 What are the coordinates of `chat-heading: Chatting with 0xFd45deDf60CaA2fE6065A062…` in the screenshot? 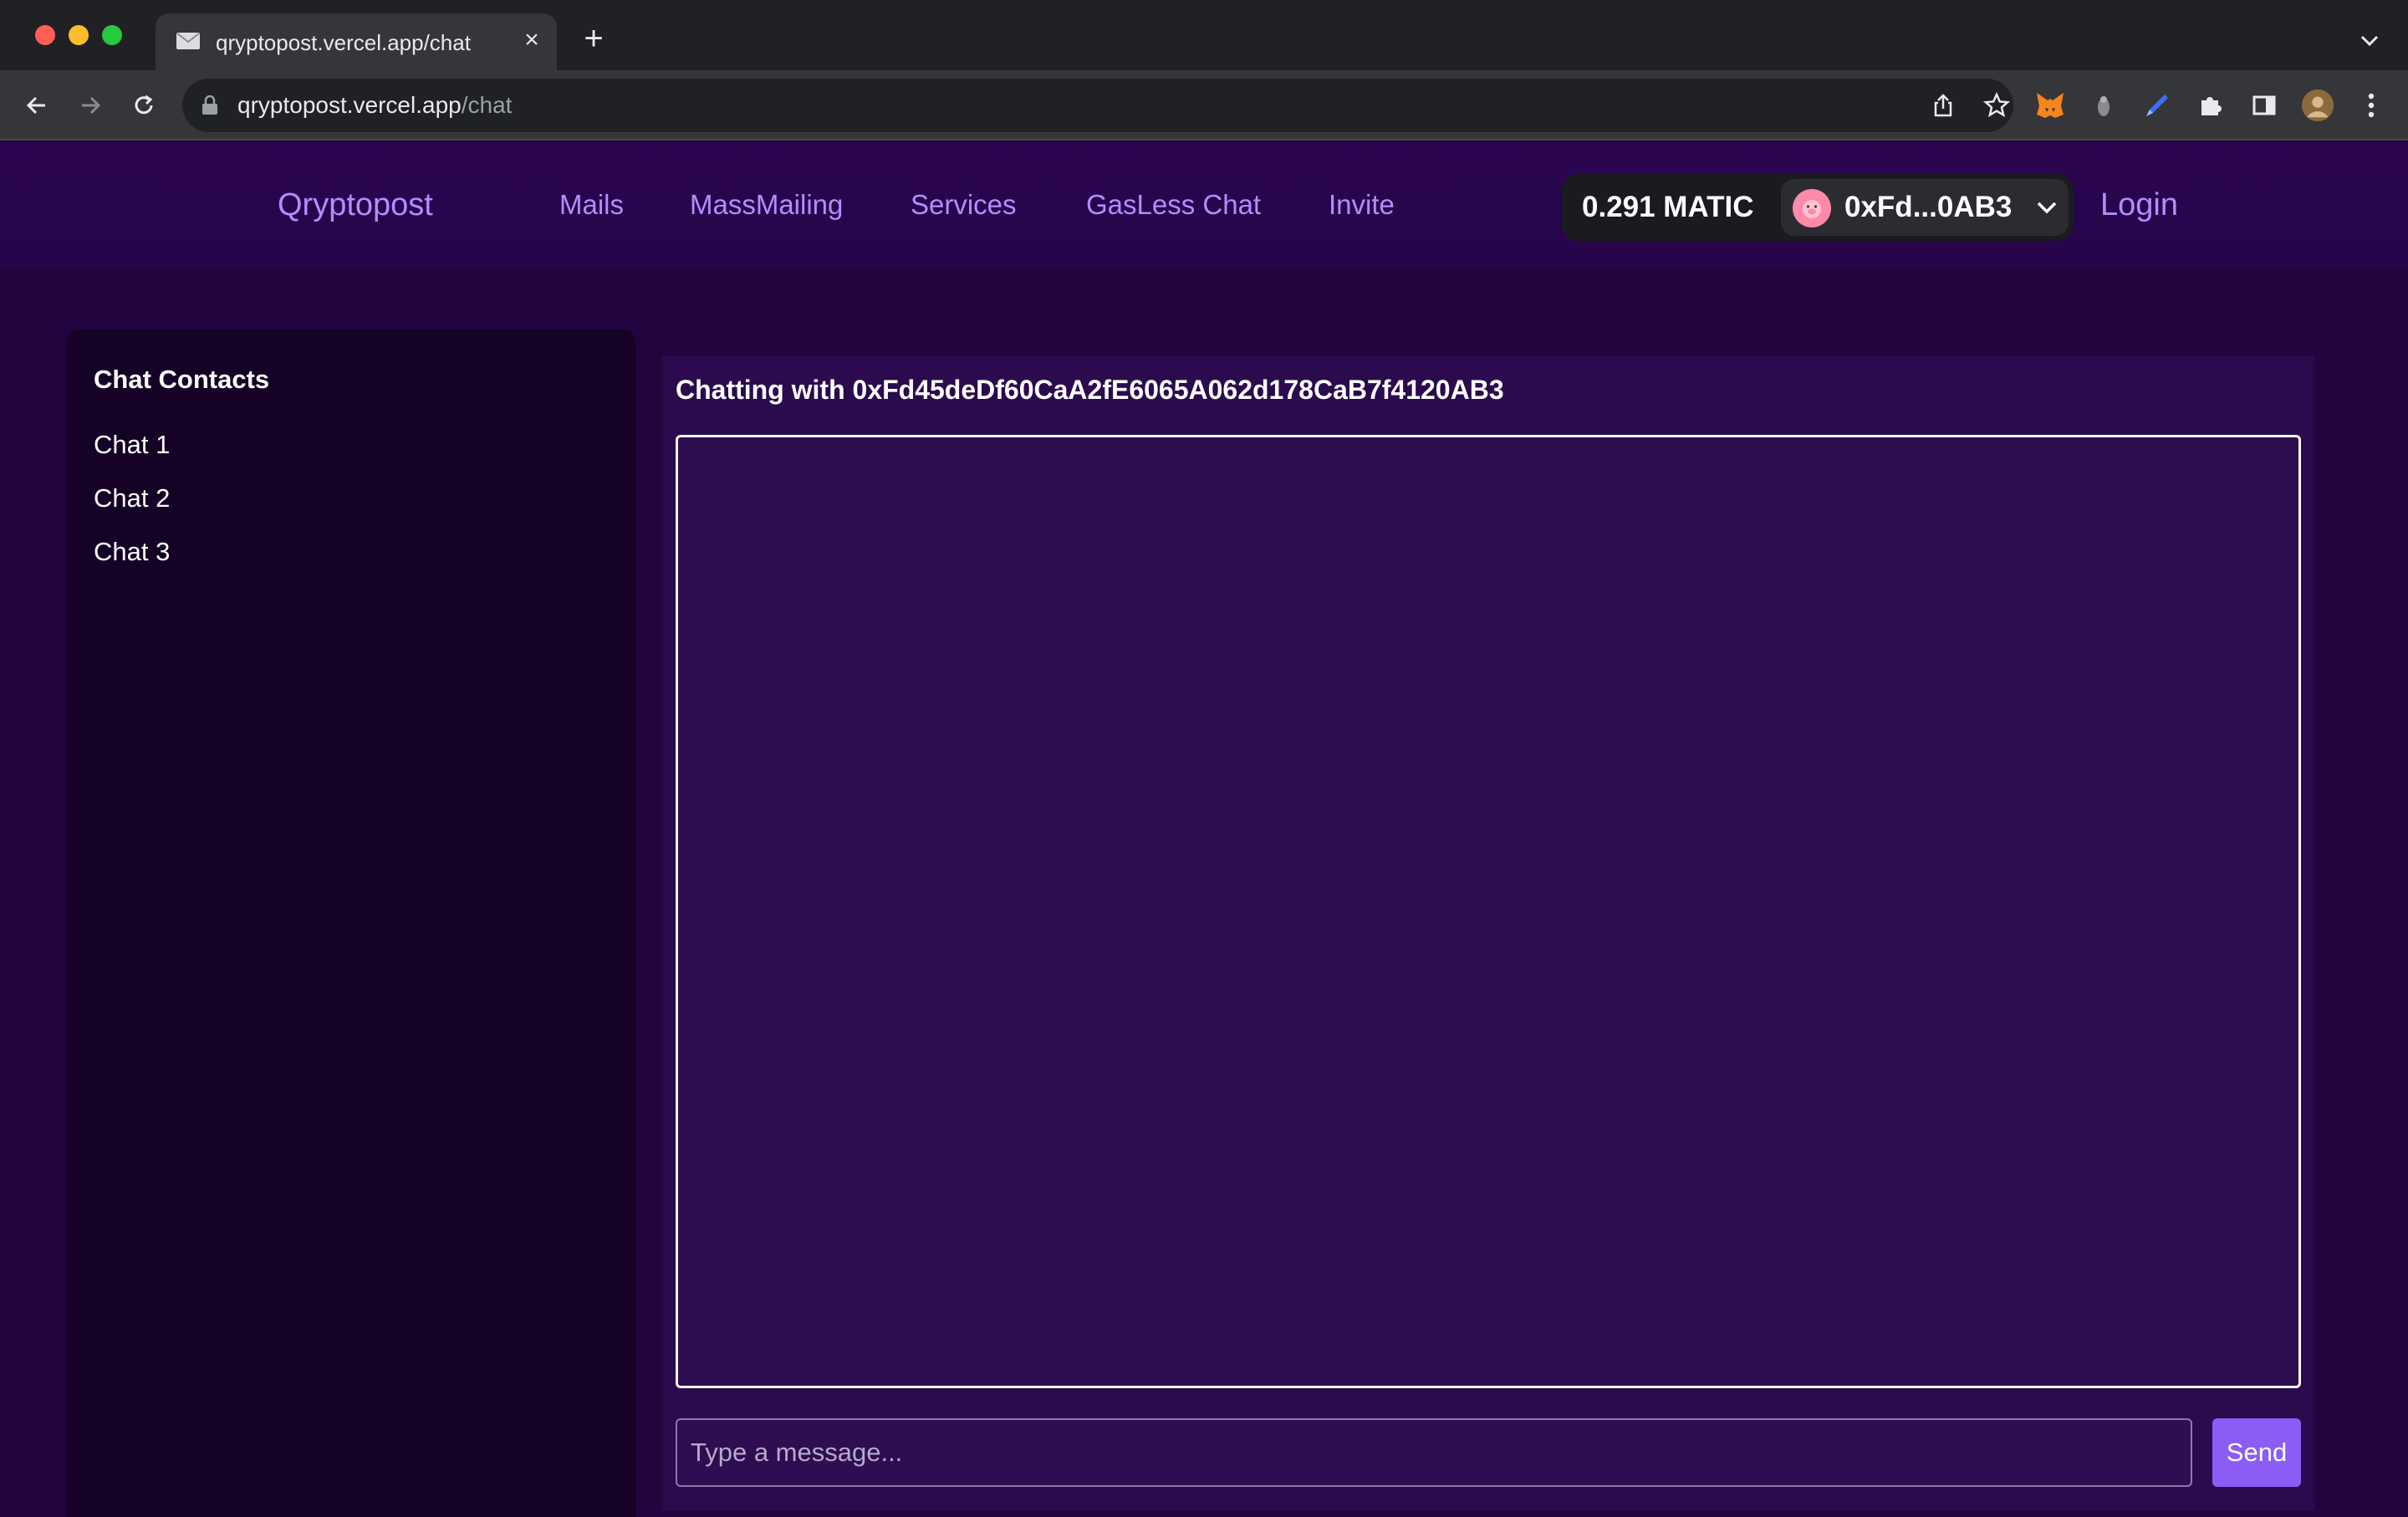 It's located at (1090, 390).